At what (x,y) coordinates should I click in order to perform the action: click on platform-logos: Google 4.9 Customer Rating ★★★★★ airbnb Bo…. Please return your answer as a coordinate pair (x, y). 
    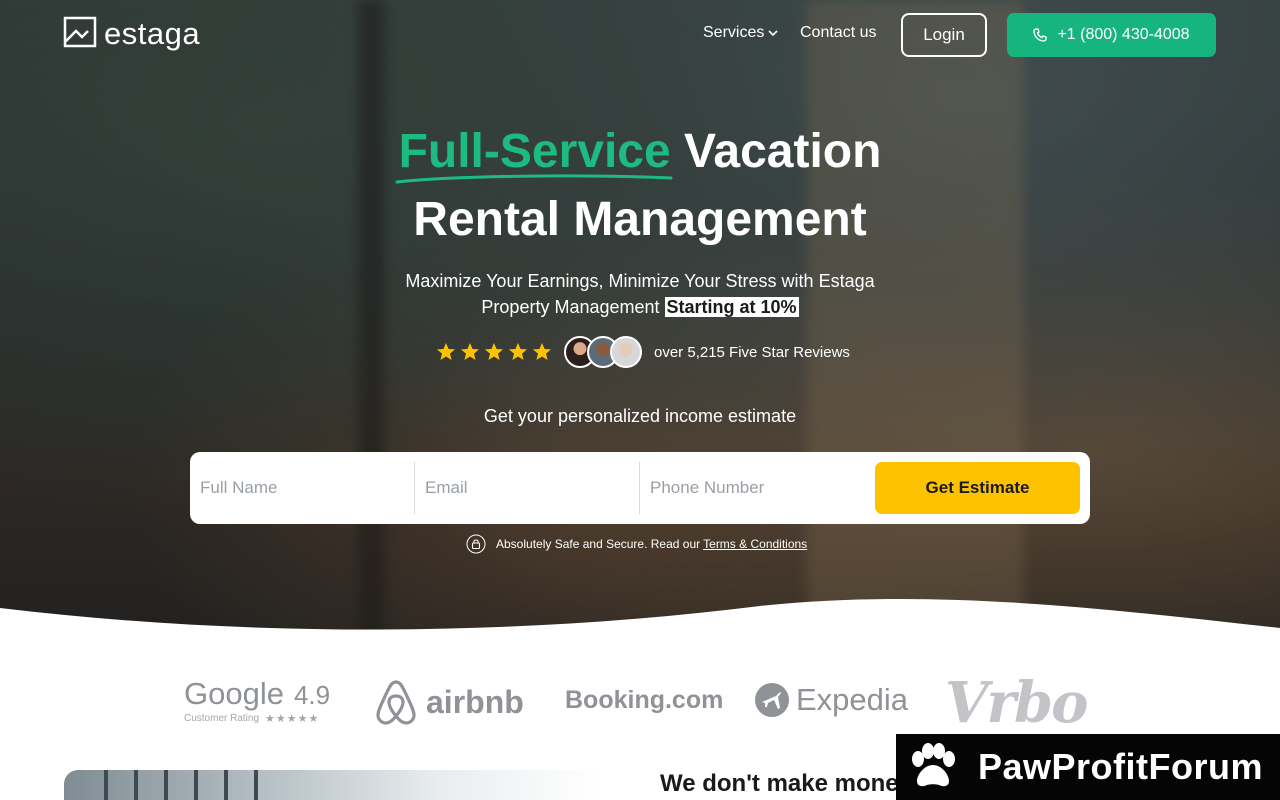
    Looking at the image, I should click on (640, 705).